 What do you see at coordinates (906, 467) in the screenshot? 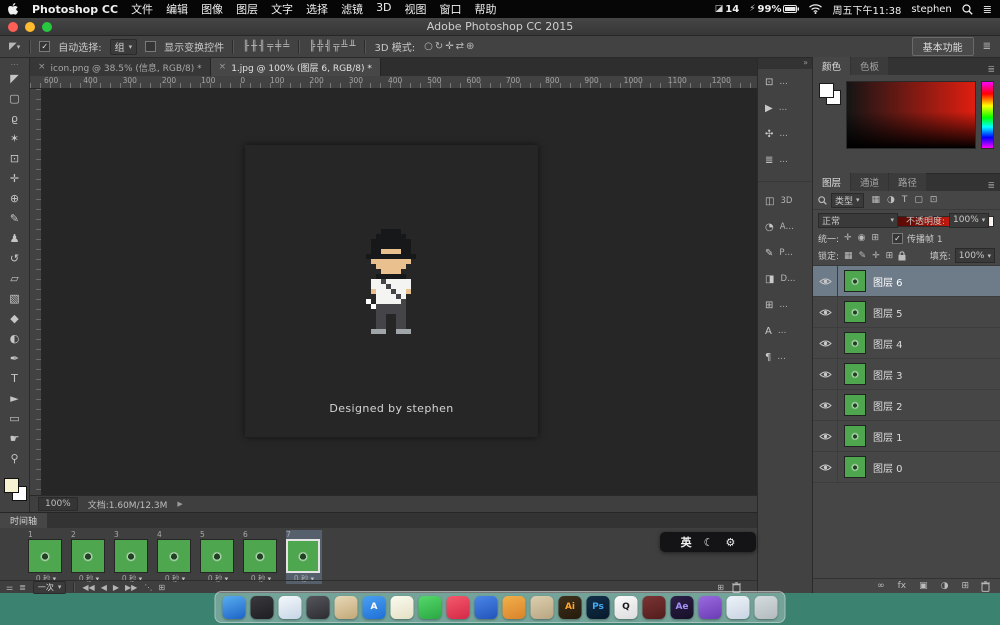
I see `layer-row: 图层 0` at bounding box center [906, 467].